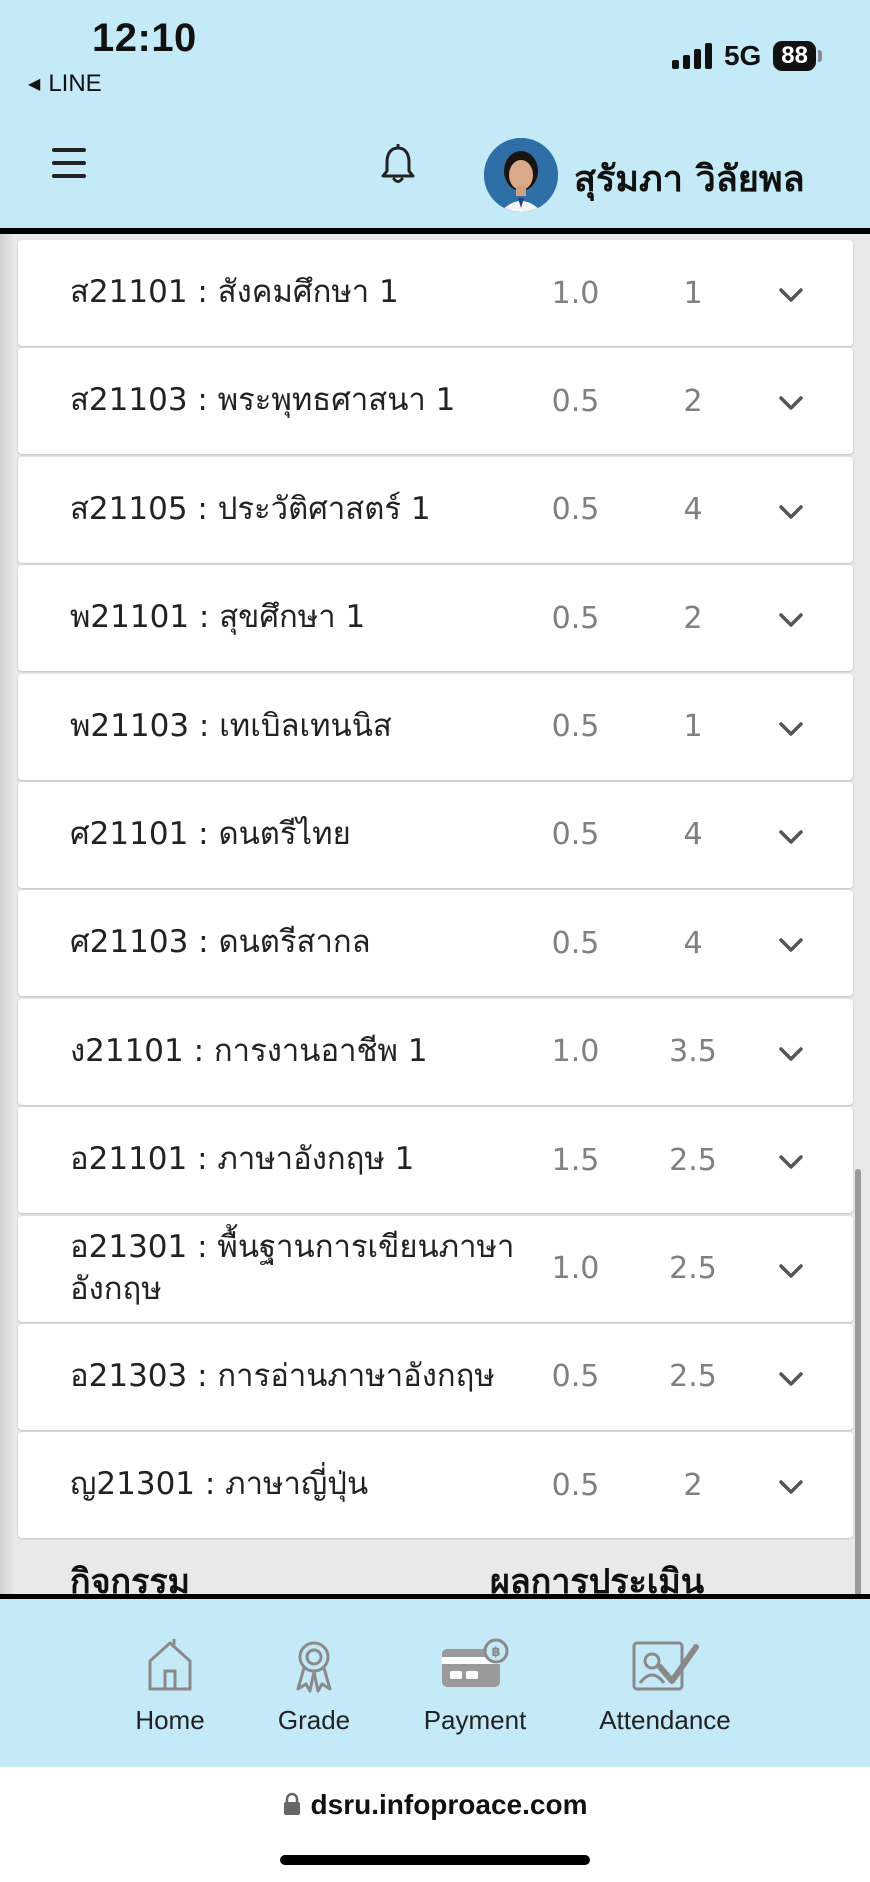 This screenshot has height=1882, width=870. I want to click on course-row: ญ21301 : ภาษาญี่ปุ่น 0.5 2, so click(435, 1485).